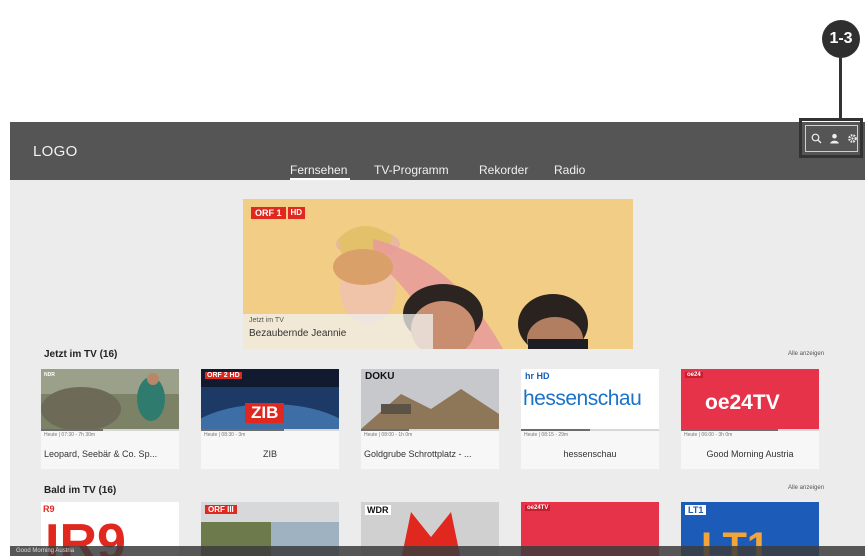  I want to click on card-overlay-zib: ZIB, so click(265, 413).